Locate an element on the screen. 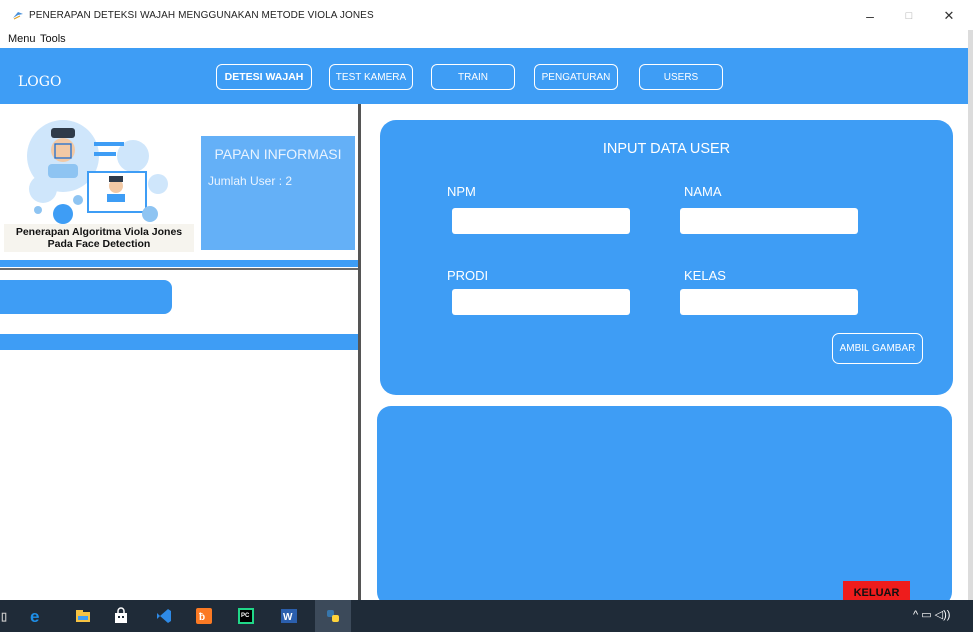 Image resolution: width=973 pixels, height=632 pixels. vscode-icon is located at coordinates (164, 616).